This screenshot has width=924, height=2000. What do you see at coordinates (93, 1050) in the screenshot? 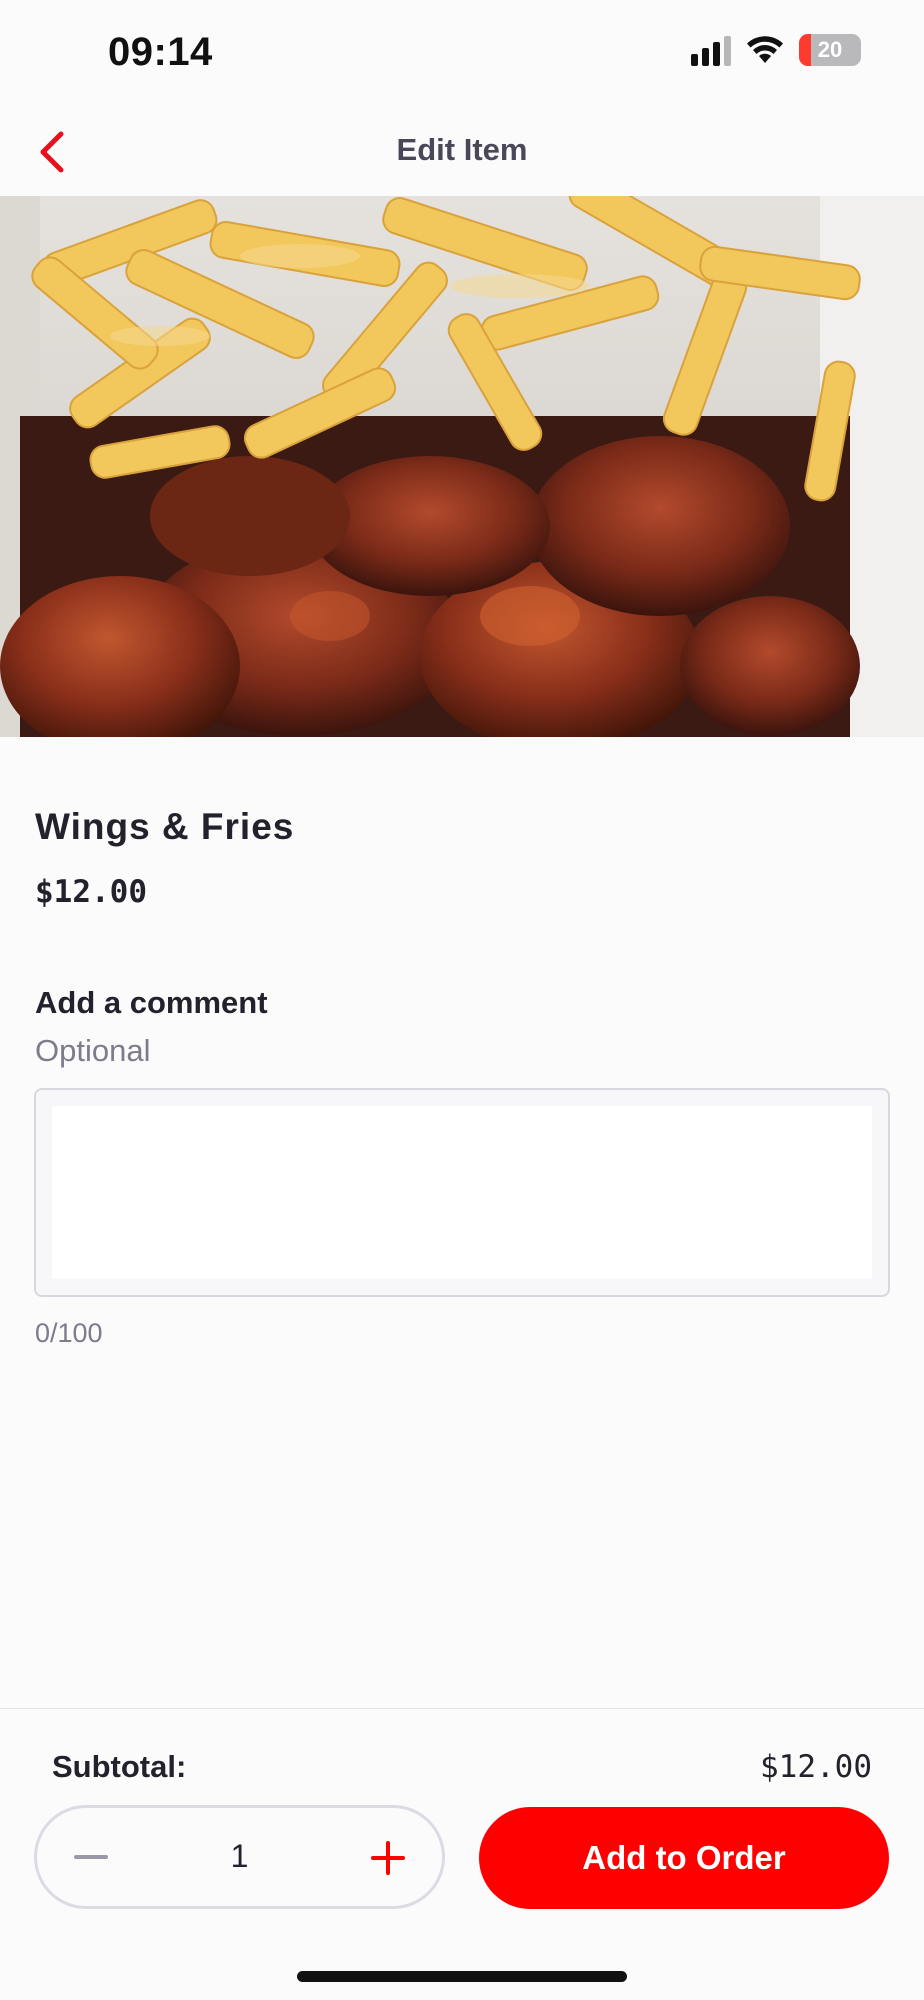
I see `comment-optional-label: Optional` at bounding box center [93, 1050].